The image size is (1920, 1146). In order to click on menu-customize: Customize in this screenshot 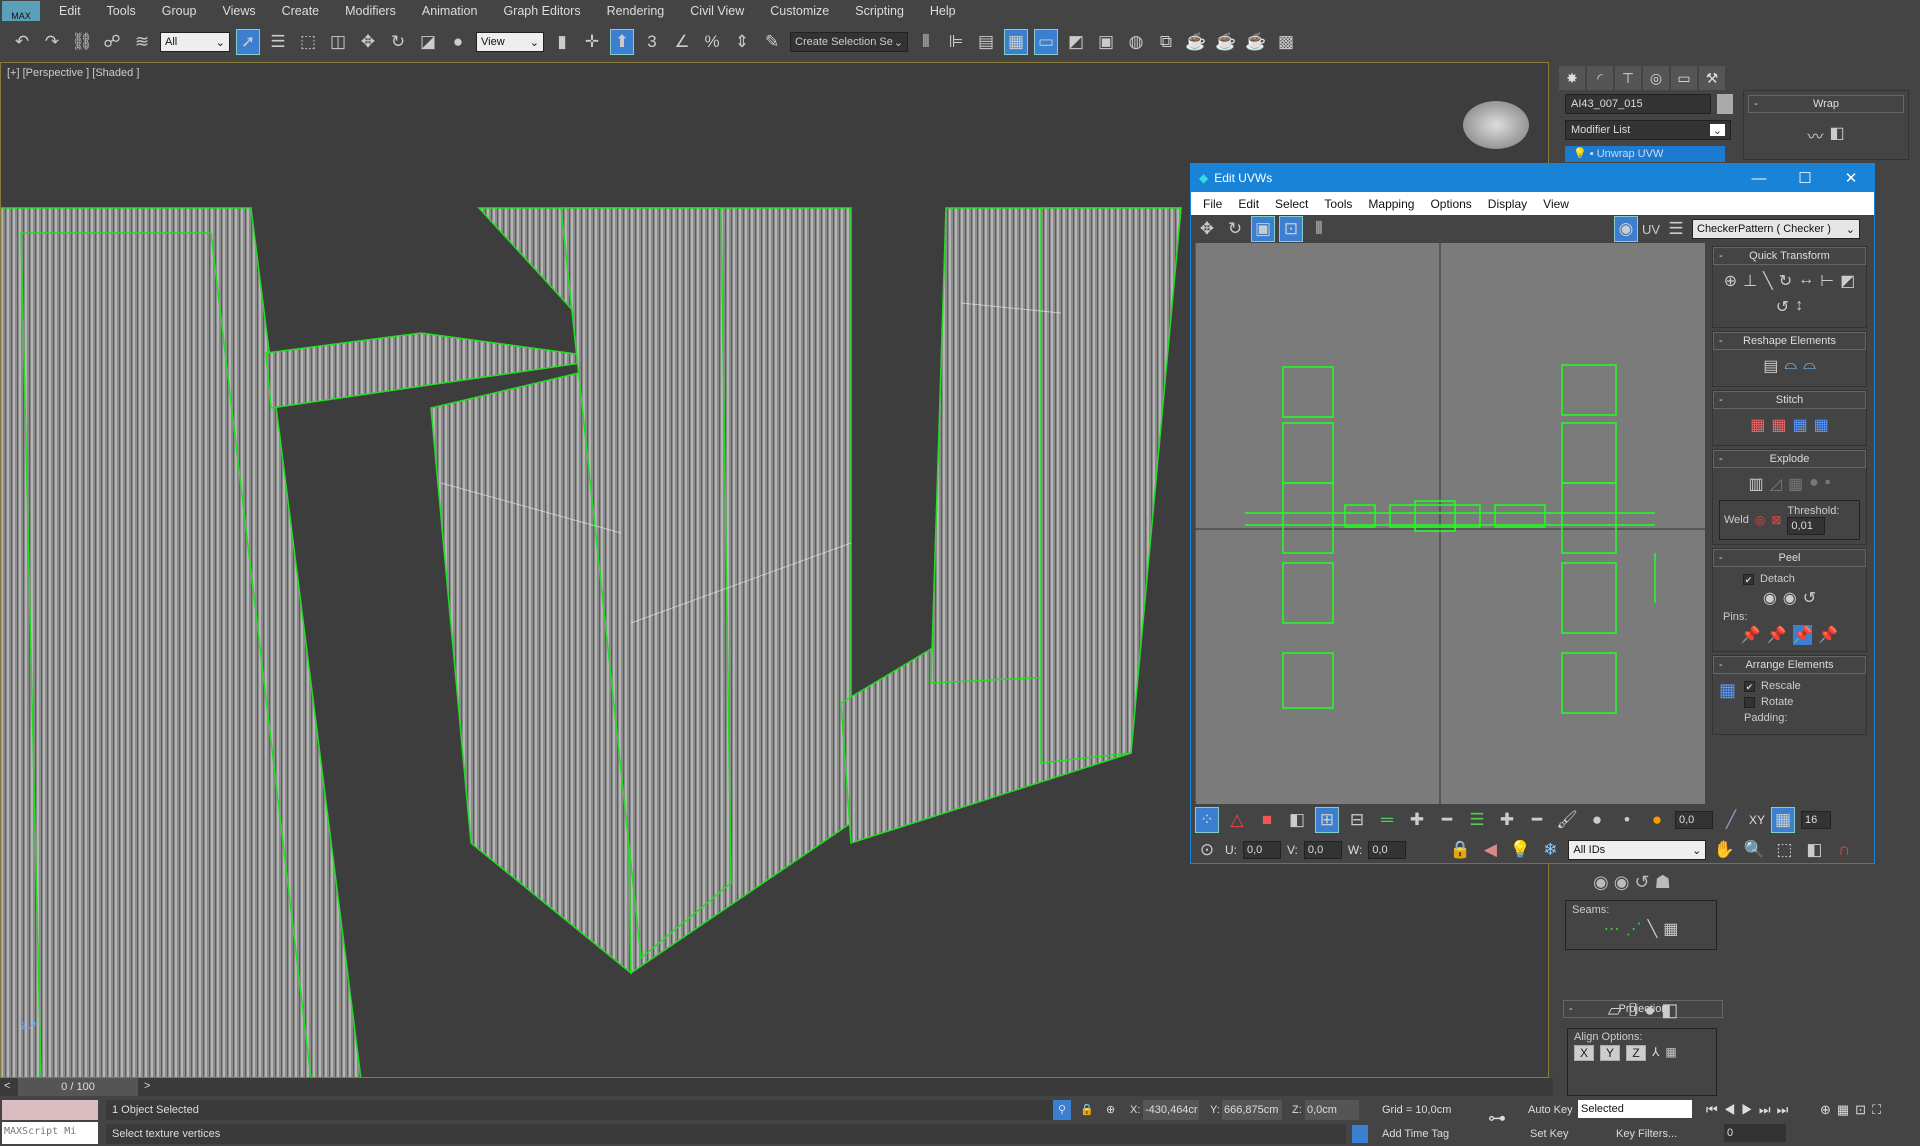, I will do `click(799, 11)`.